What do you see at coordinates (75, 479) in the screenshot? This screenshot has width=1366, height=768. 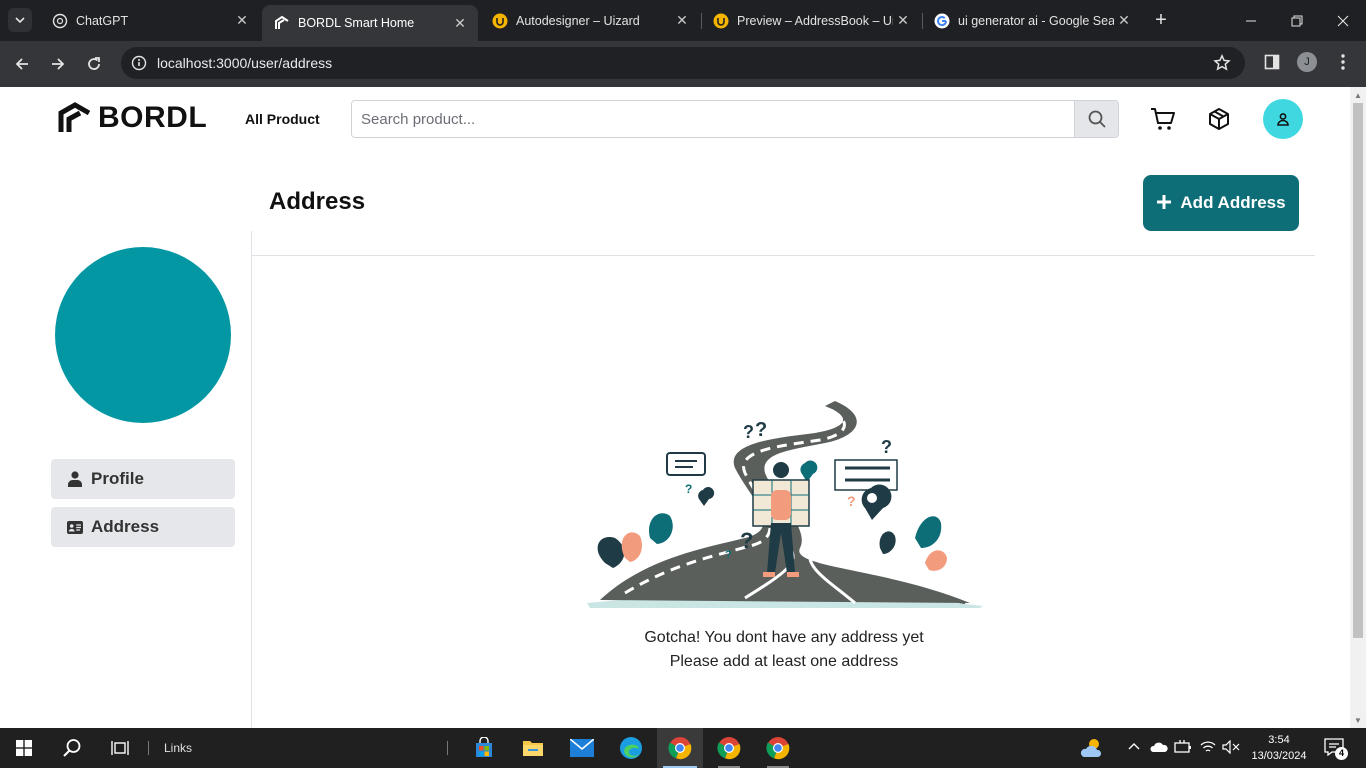 I see `person-icon` at bounding box center [75, 479].